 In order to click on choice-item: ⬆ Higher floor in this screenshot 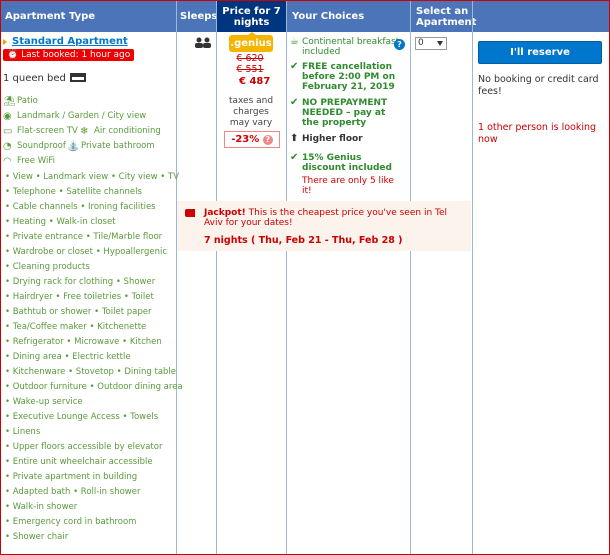, I will do `click(347, 139)`.